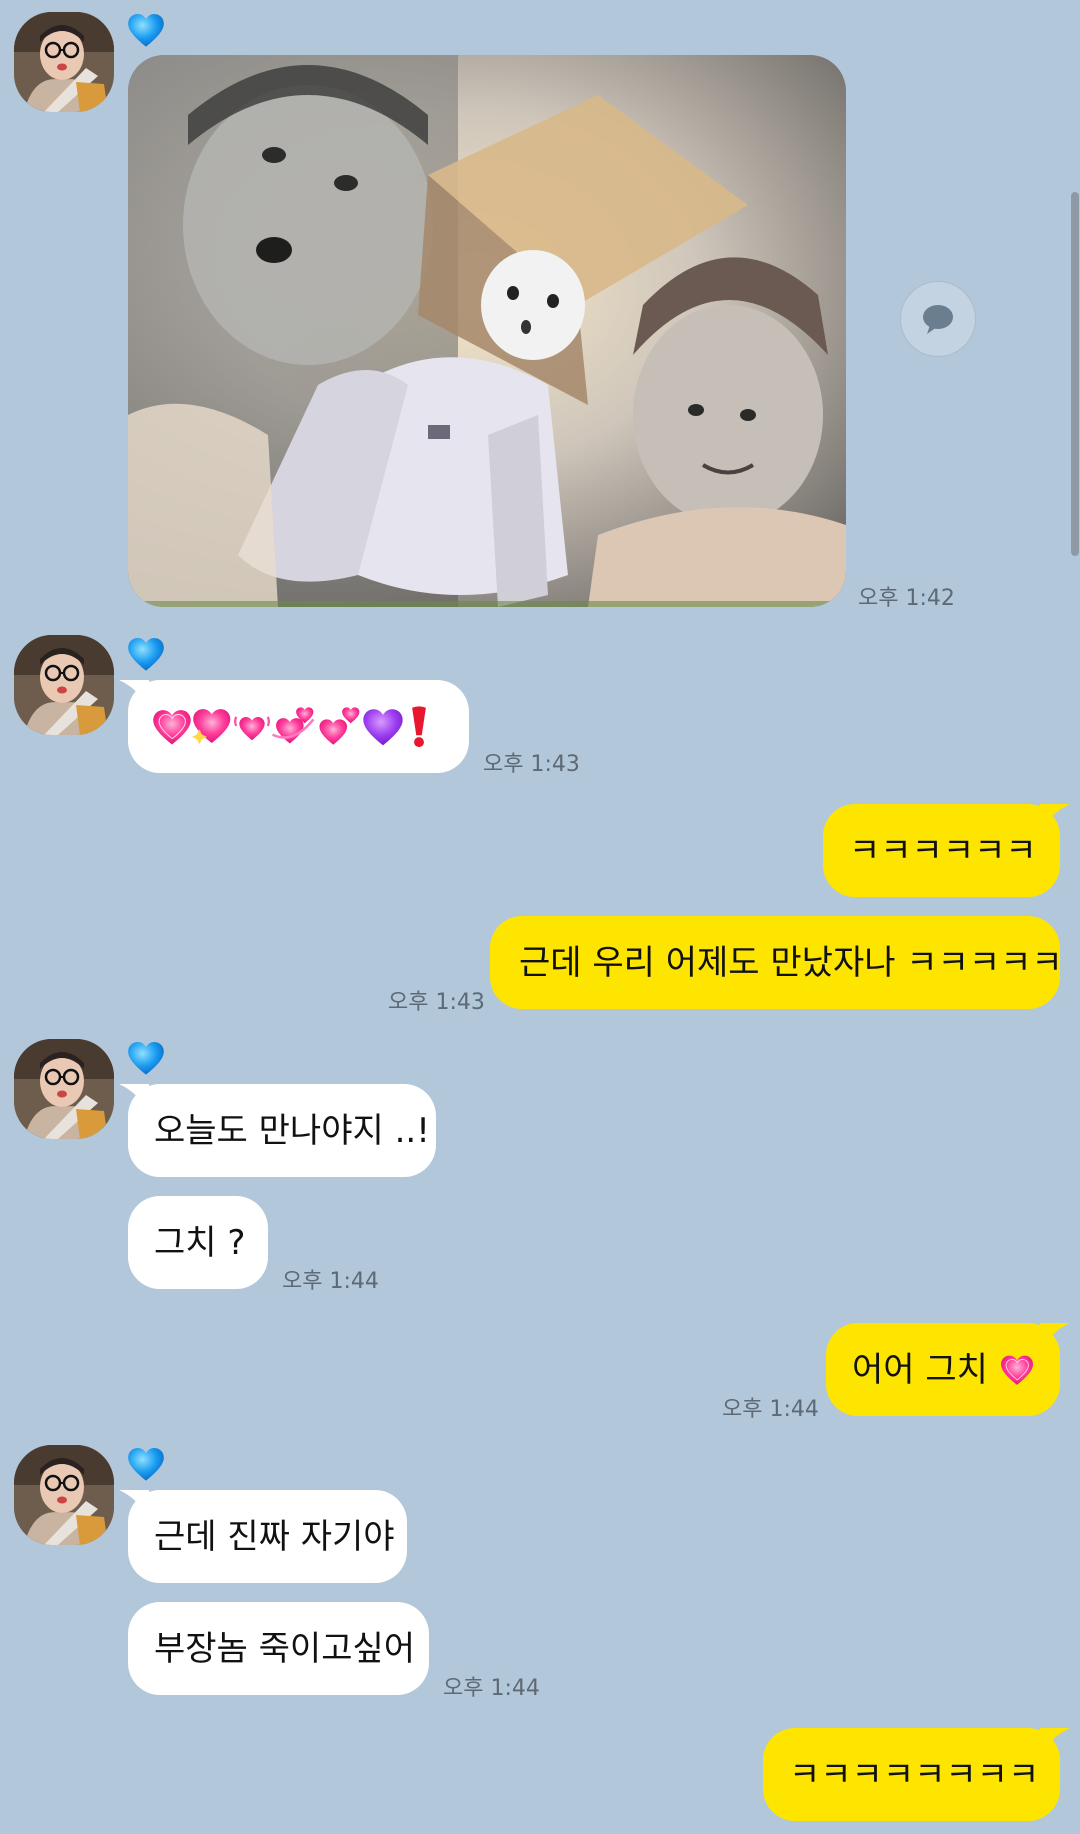 The height and width of the screenshot is (1834, 1080). Describe the element at coordinates (791, 962) in the screenshot. I see `message-text: 근데 우리 어제도 만났자나 ㅋㅋㅋㅋㅋ` at that location.